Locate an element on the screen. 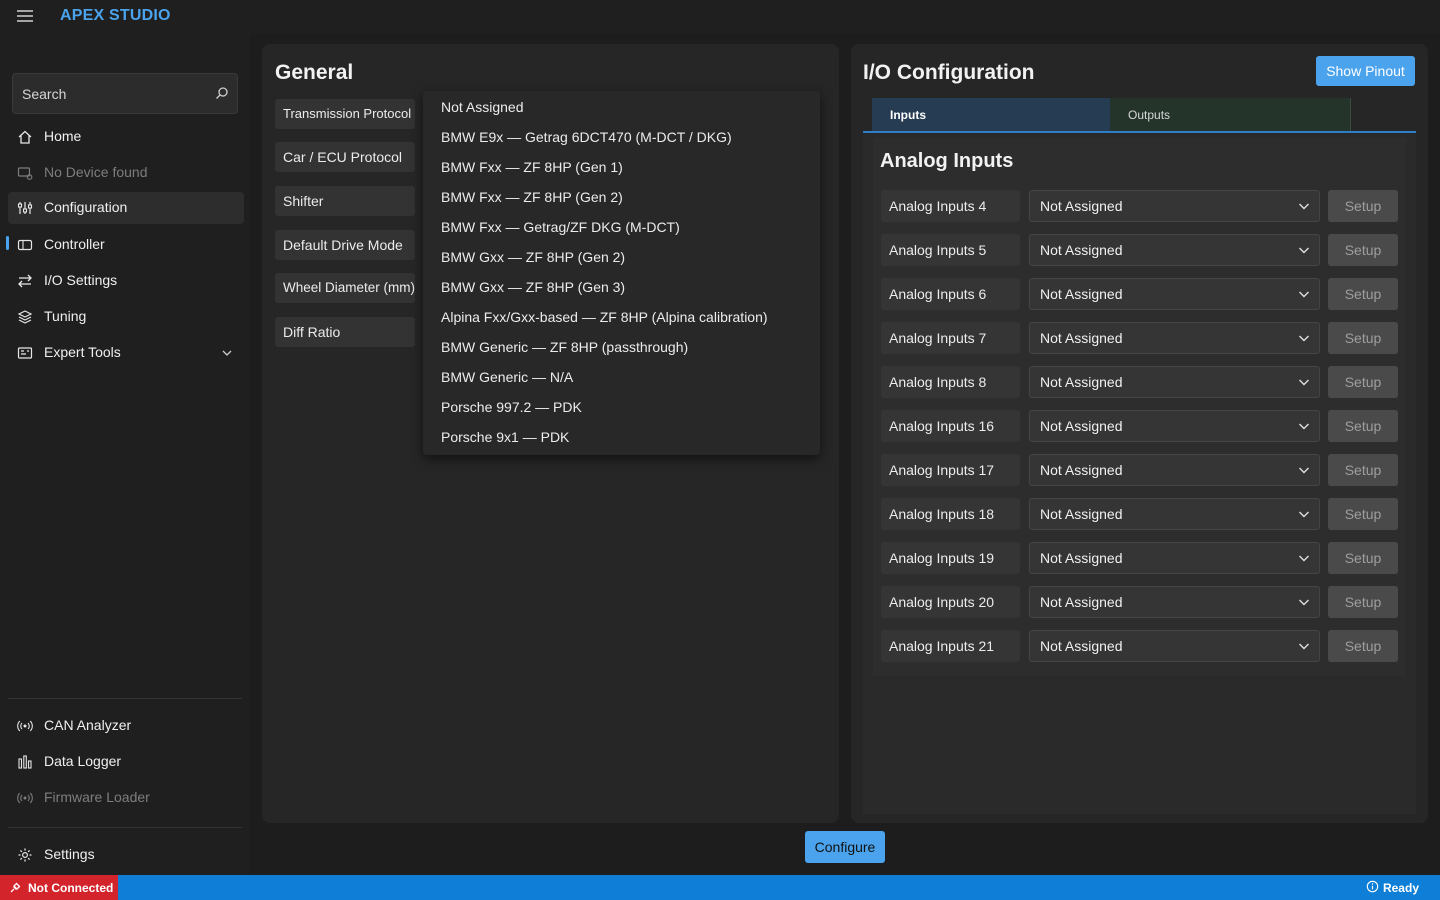 This screenshot has height=900, width=1440. io-row-label: Analog Inputs 21 is located at coordinates (950, 646).